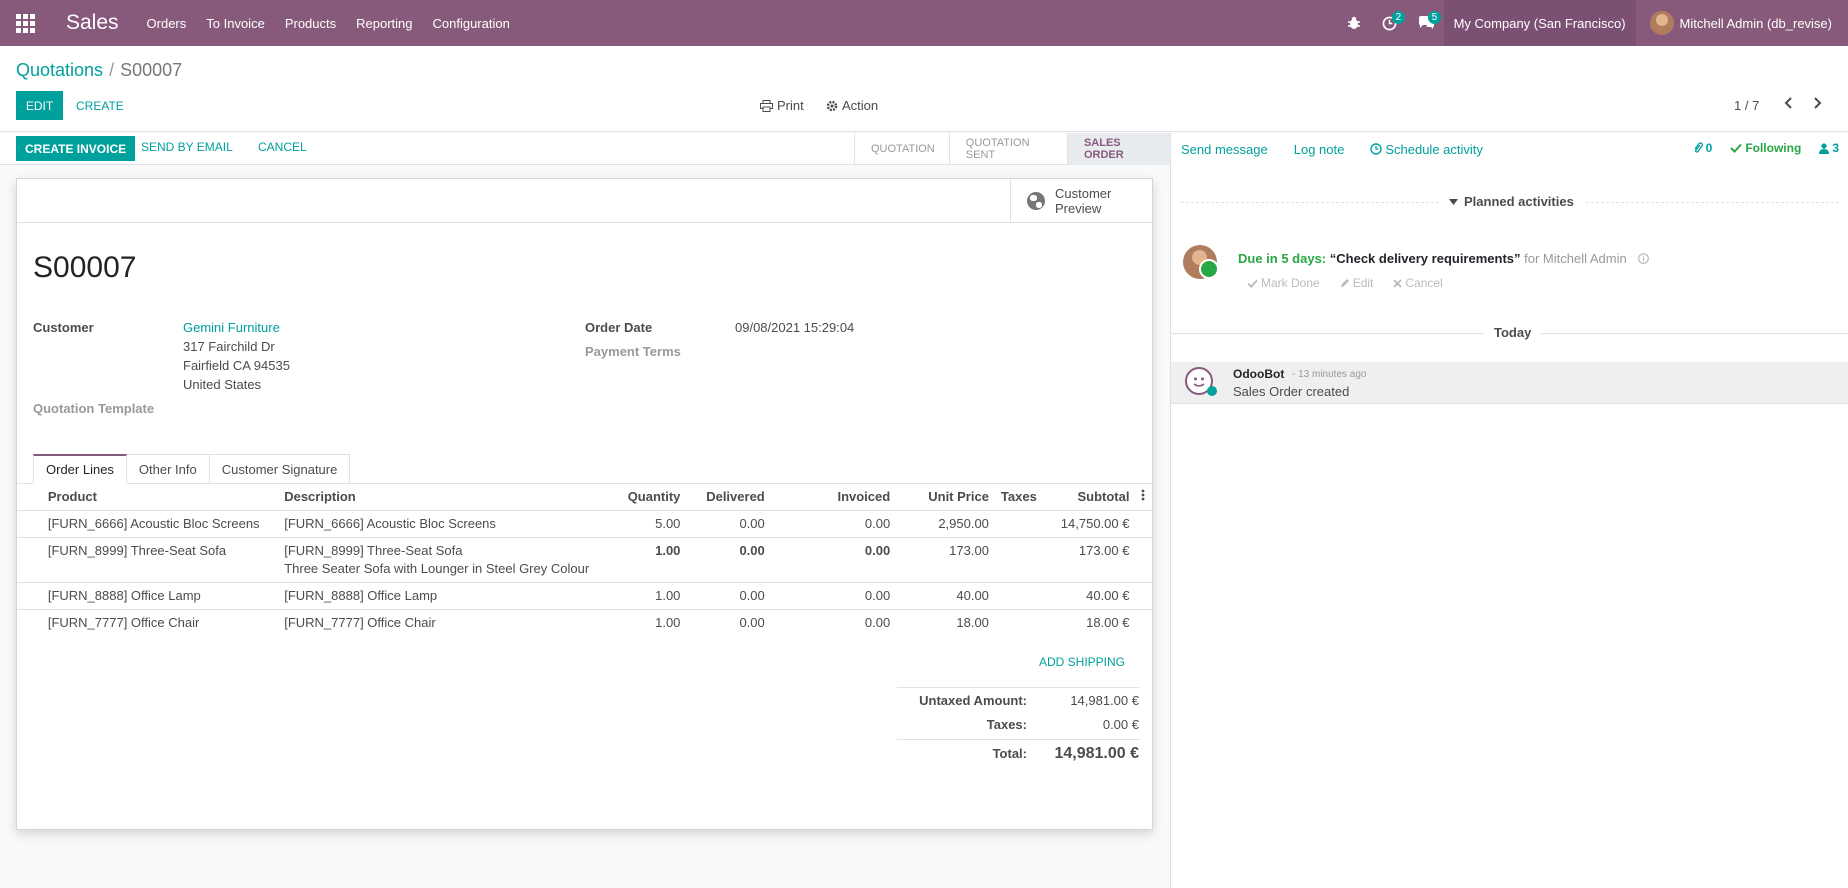 This screenshot has width=1848, height=888. I want to click on cell-unit-price: 18.00, so click(972, 622).